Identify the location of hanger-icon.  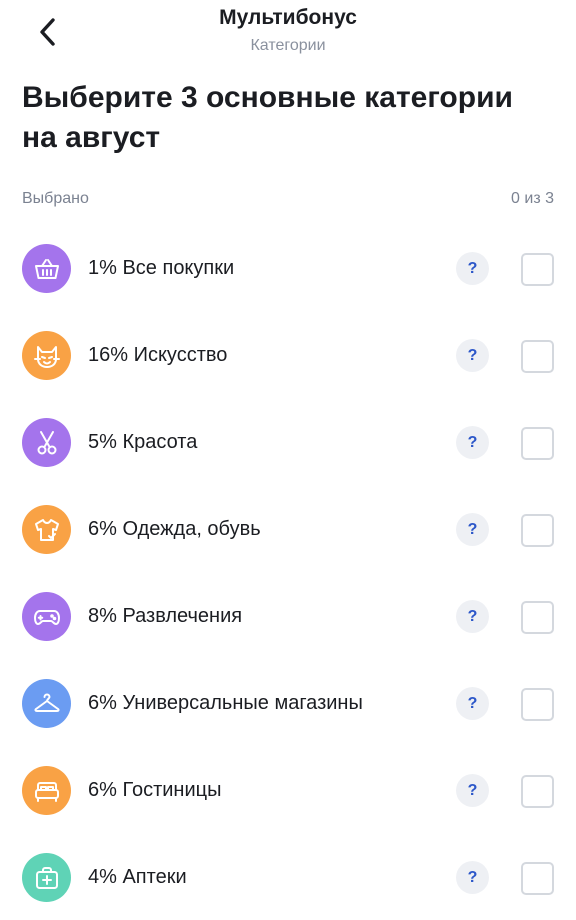
(46, 703).